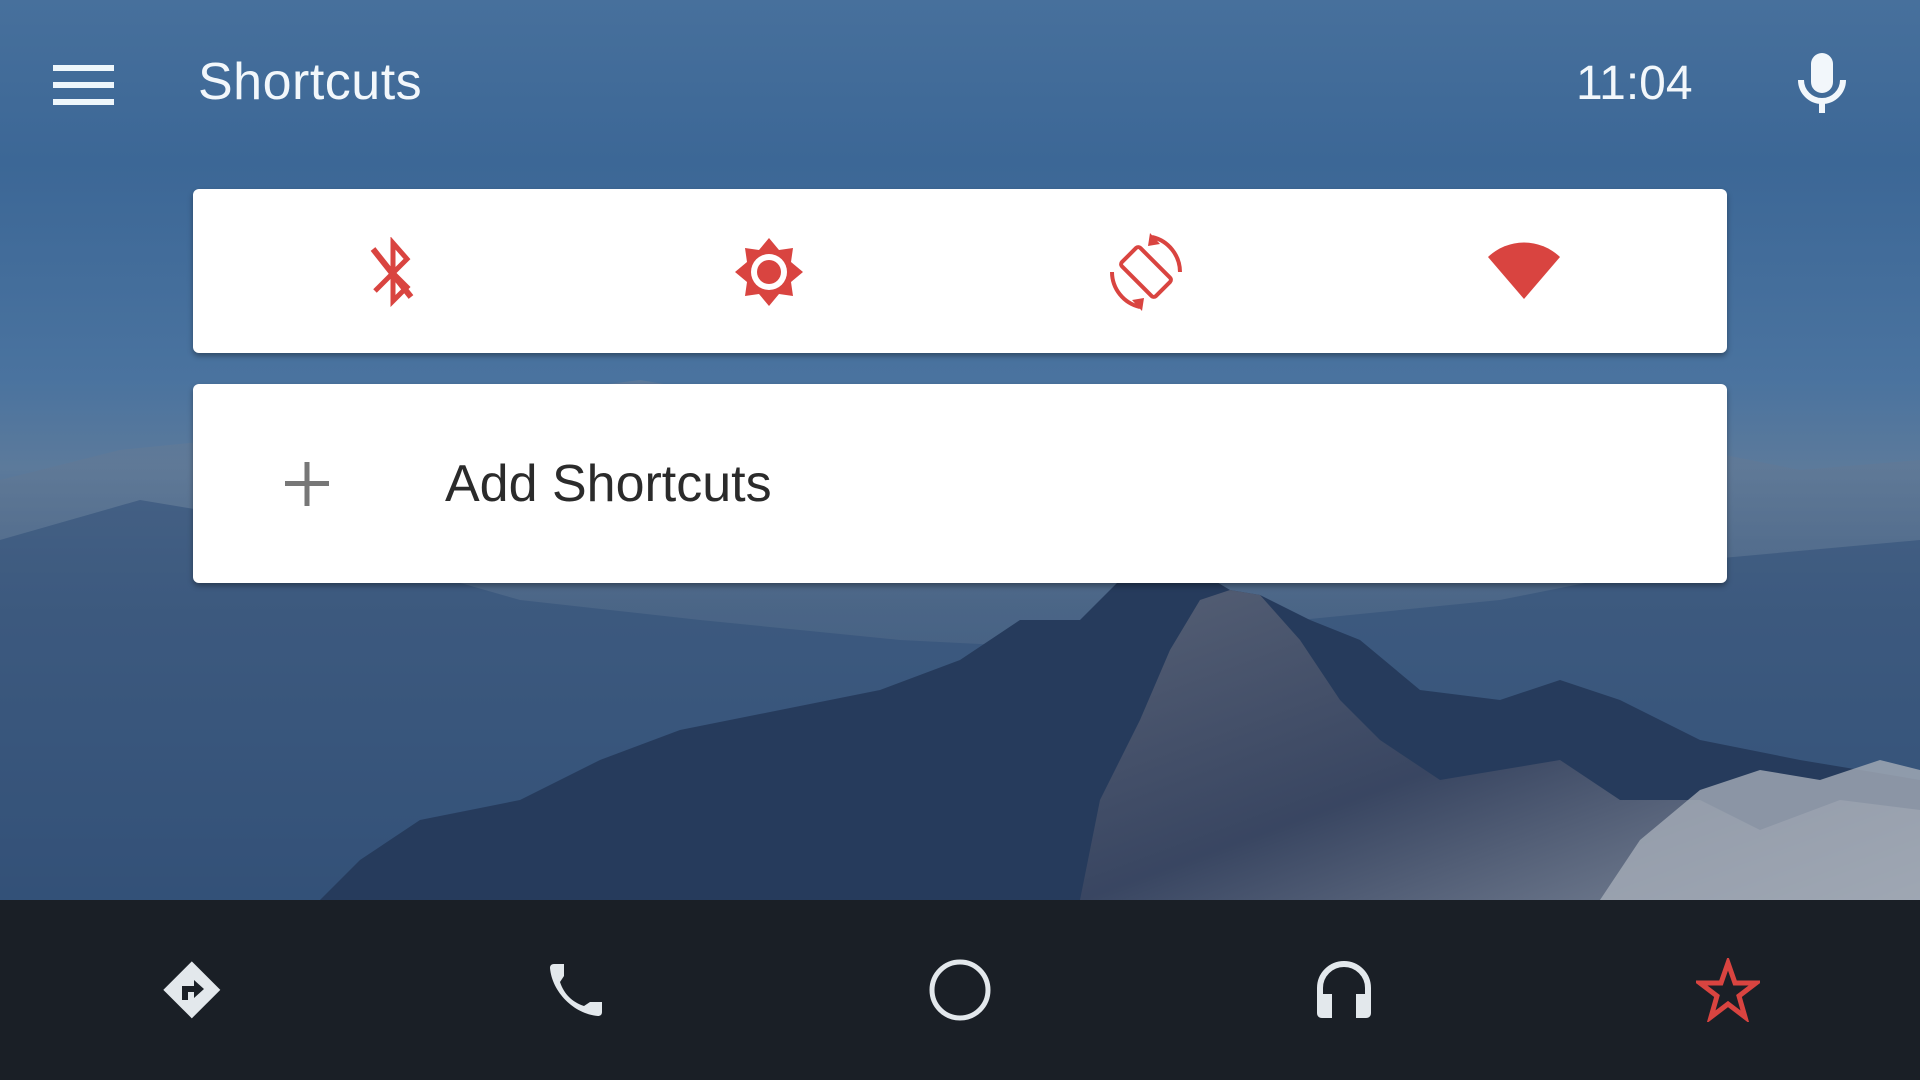 The height and width of the screenshot is (1080, 1920). What do you see at coordinates (960, 483) in the screenshot?
I see `add-shortcuts-card: Add Shortcuts` at bounding box center [960, 483].